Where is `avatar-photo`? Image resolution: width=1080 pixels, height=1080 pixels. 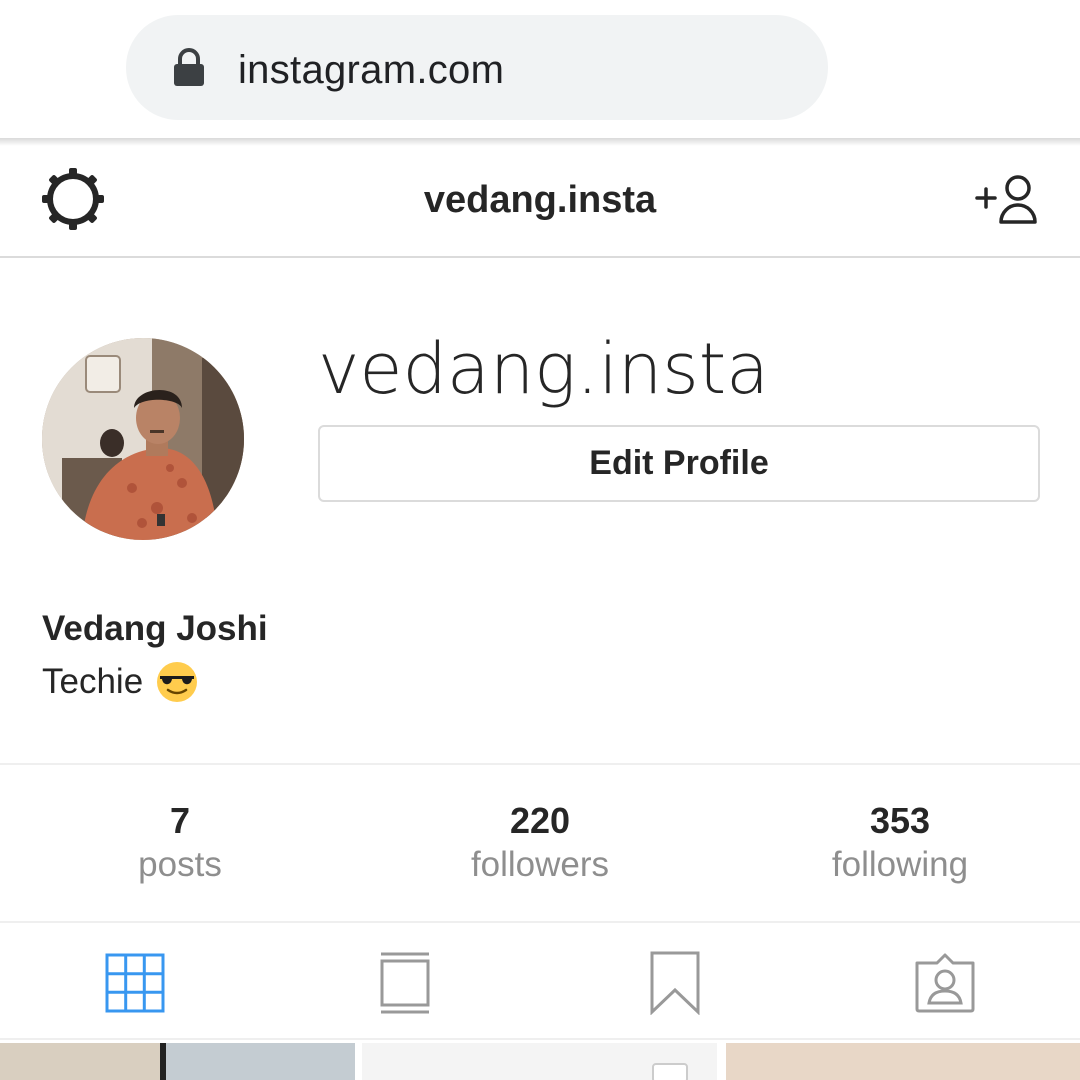 avatar-photo is located at coordinates (143, 439).